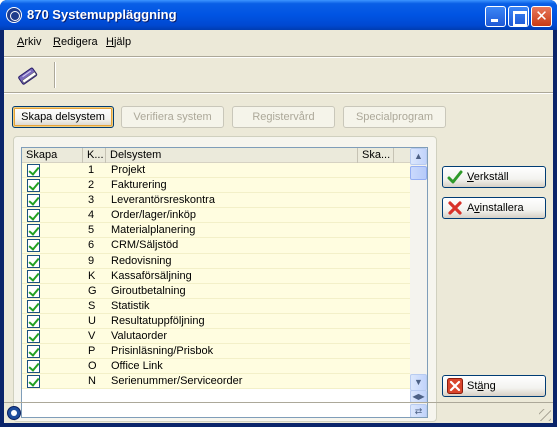 The height and width of the screenshot is (427, 557). Describe the element at coordinates (153, 215) in the screenshot. I see `row-delsystem: Order/lager/inköp` at that location.